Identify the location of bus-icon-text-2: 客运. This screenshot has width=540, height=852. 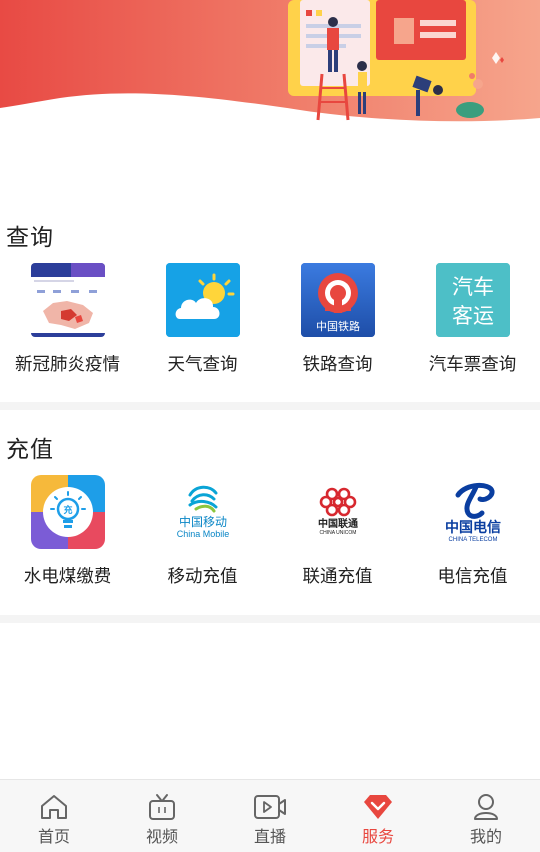
(473, 316).